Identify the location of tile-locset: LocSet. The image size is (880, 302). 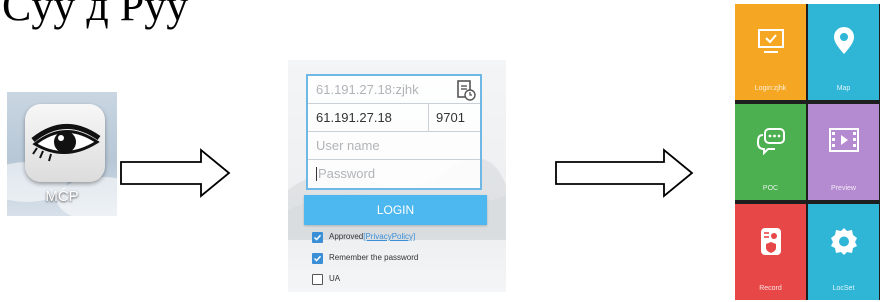
(843, 252).